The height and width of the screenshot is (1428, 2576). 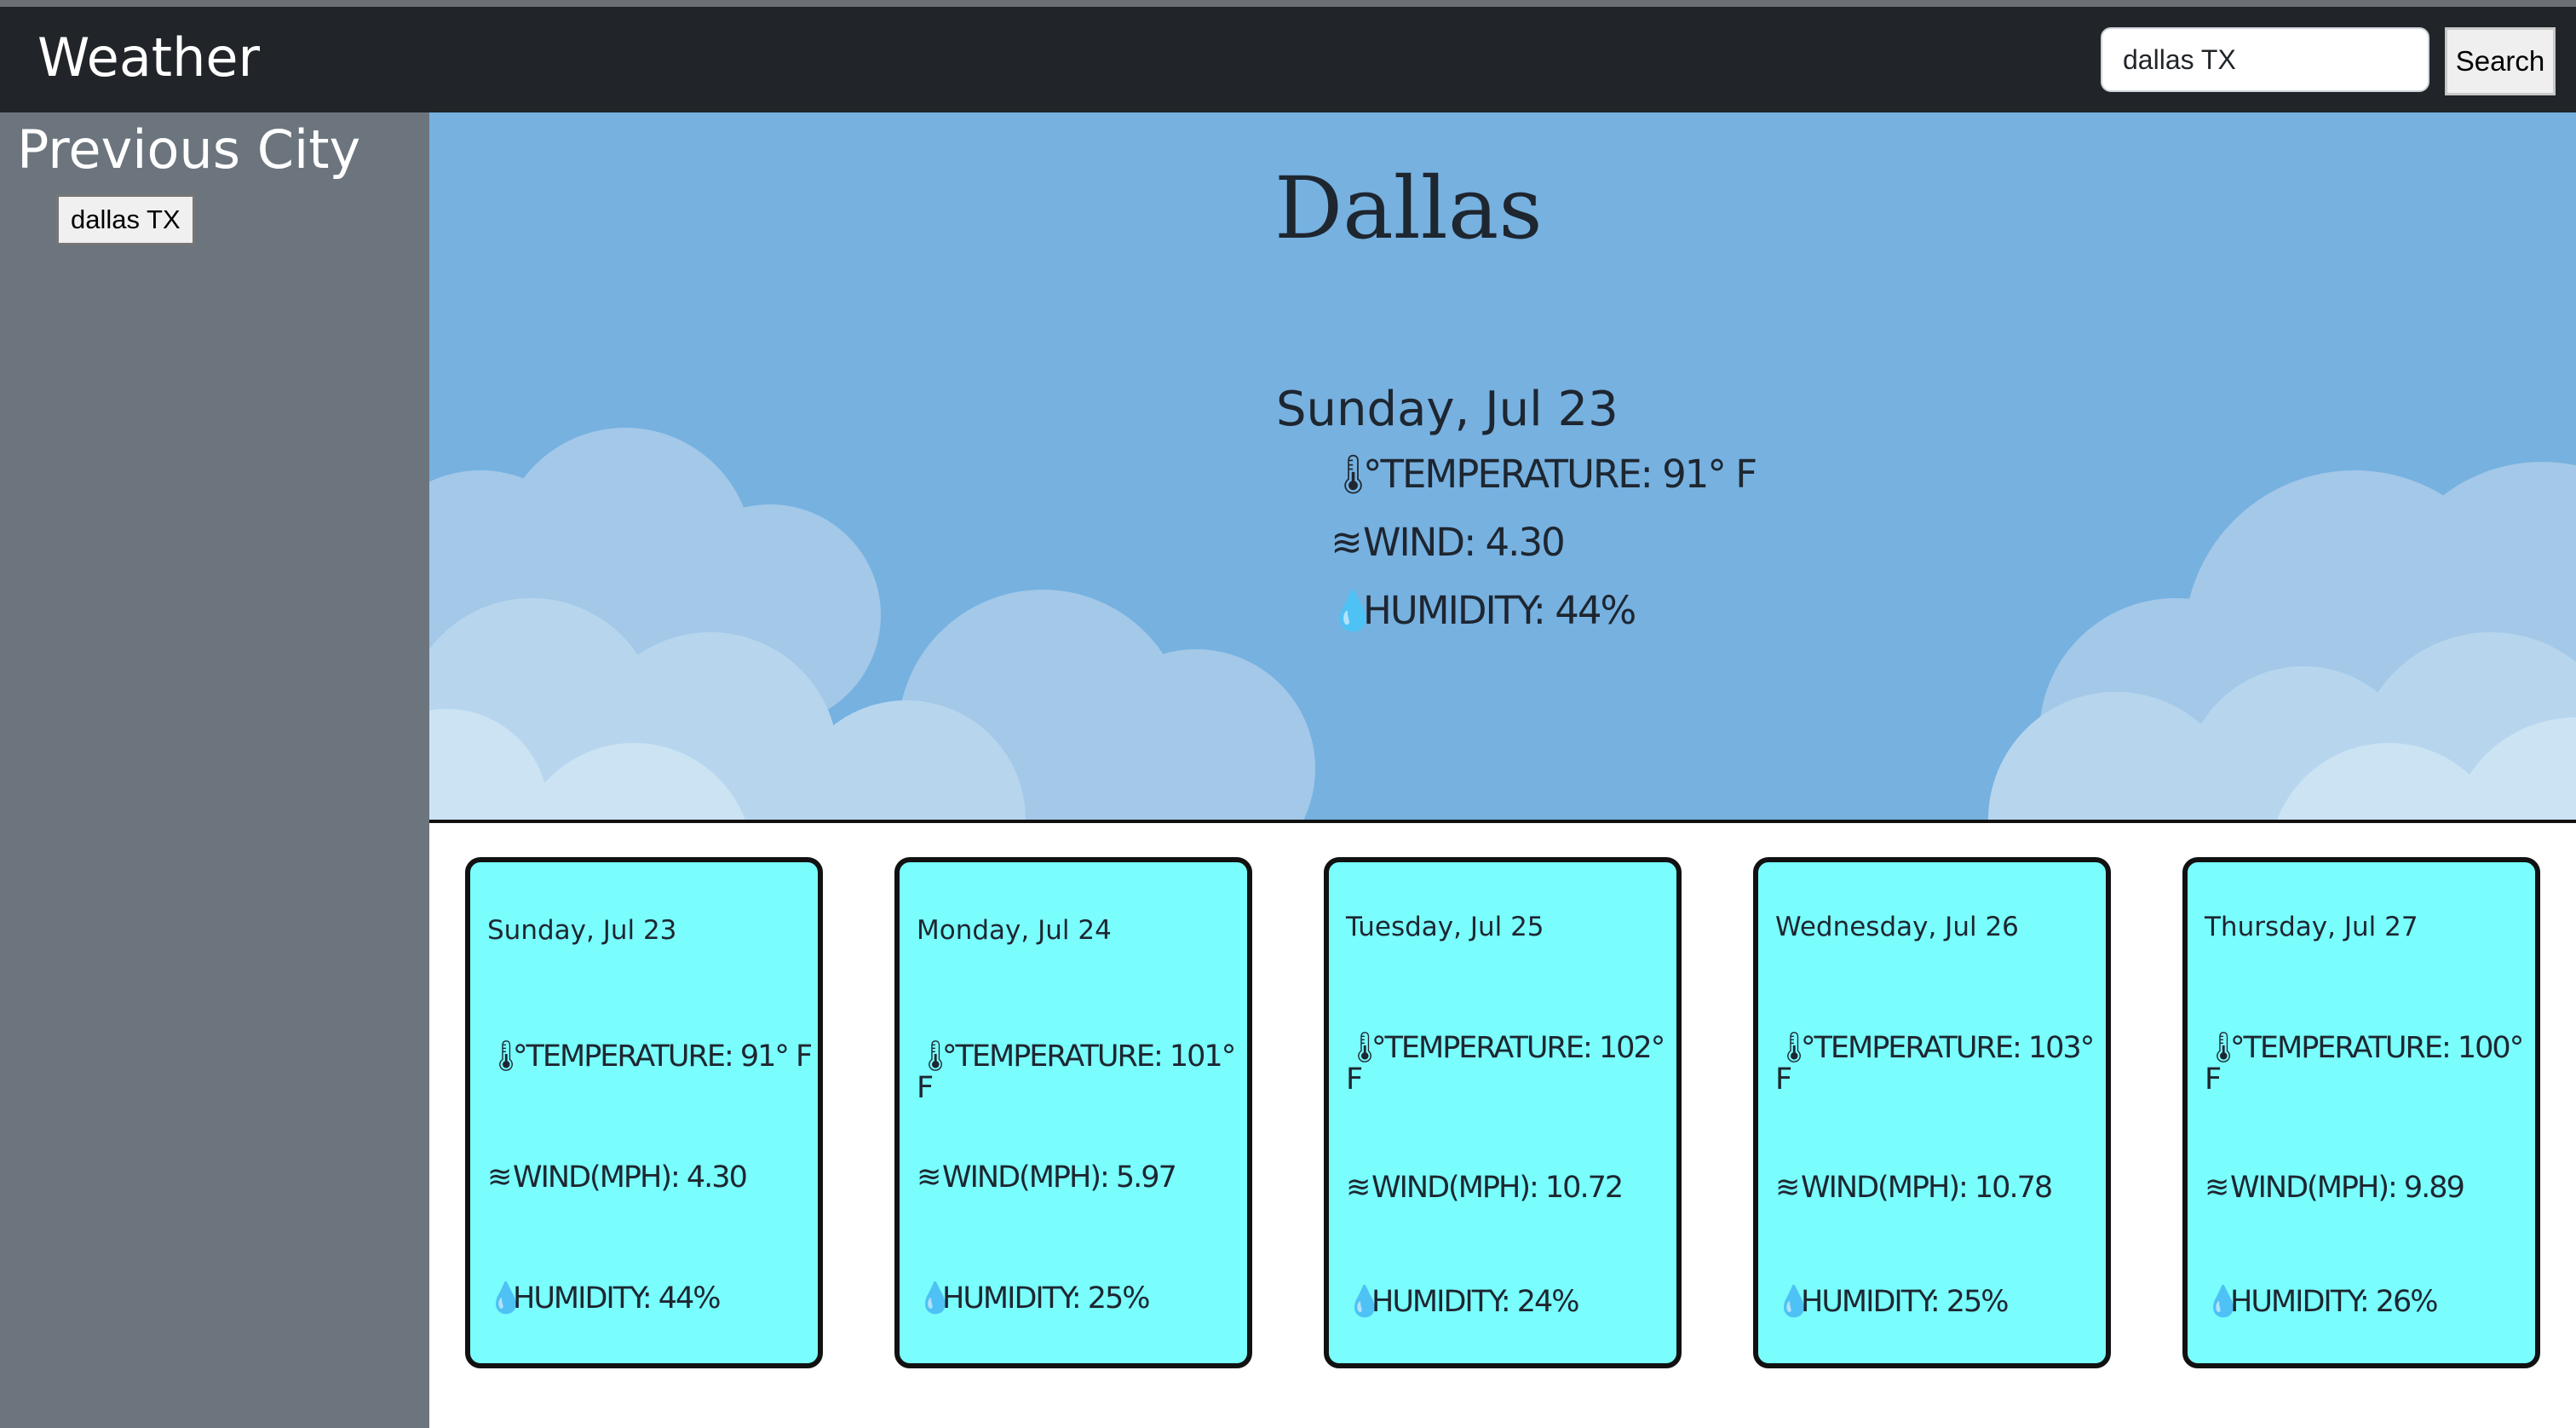 I want to click on brand-title: Weather, so click(x=149, y=57).